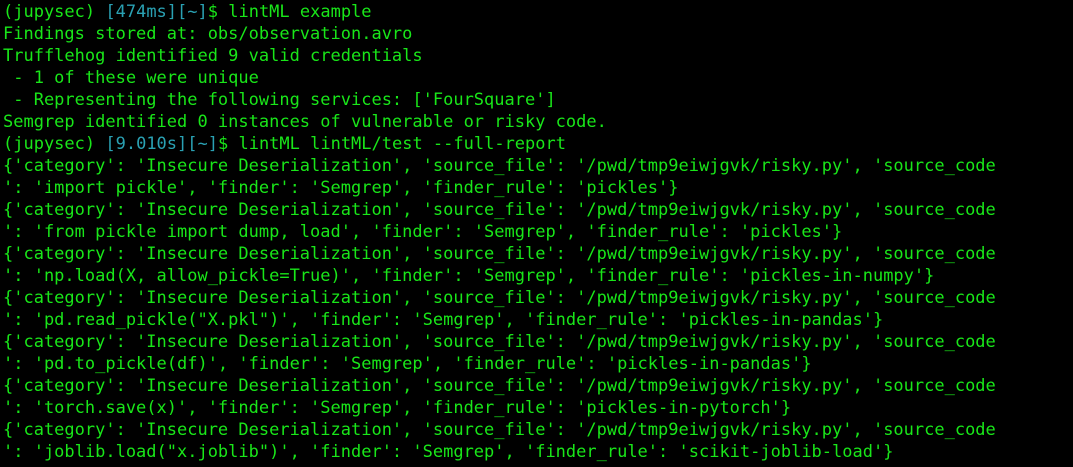 This screenshot has height=467, width=1073. What do you see at coordinates (161, 144) in the screenshot?
I see `prompt-time-dir: [9.010s][~]` at bounding box center [161, 144].